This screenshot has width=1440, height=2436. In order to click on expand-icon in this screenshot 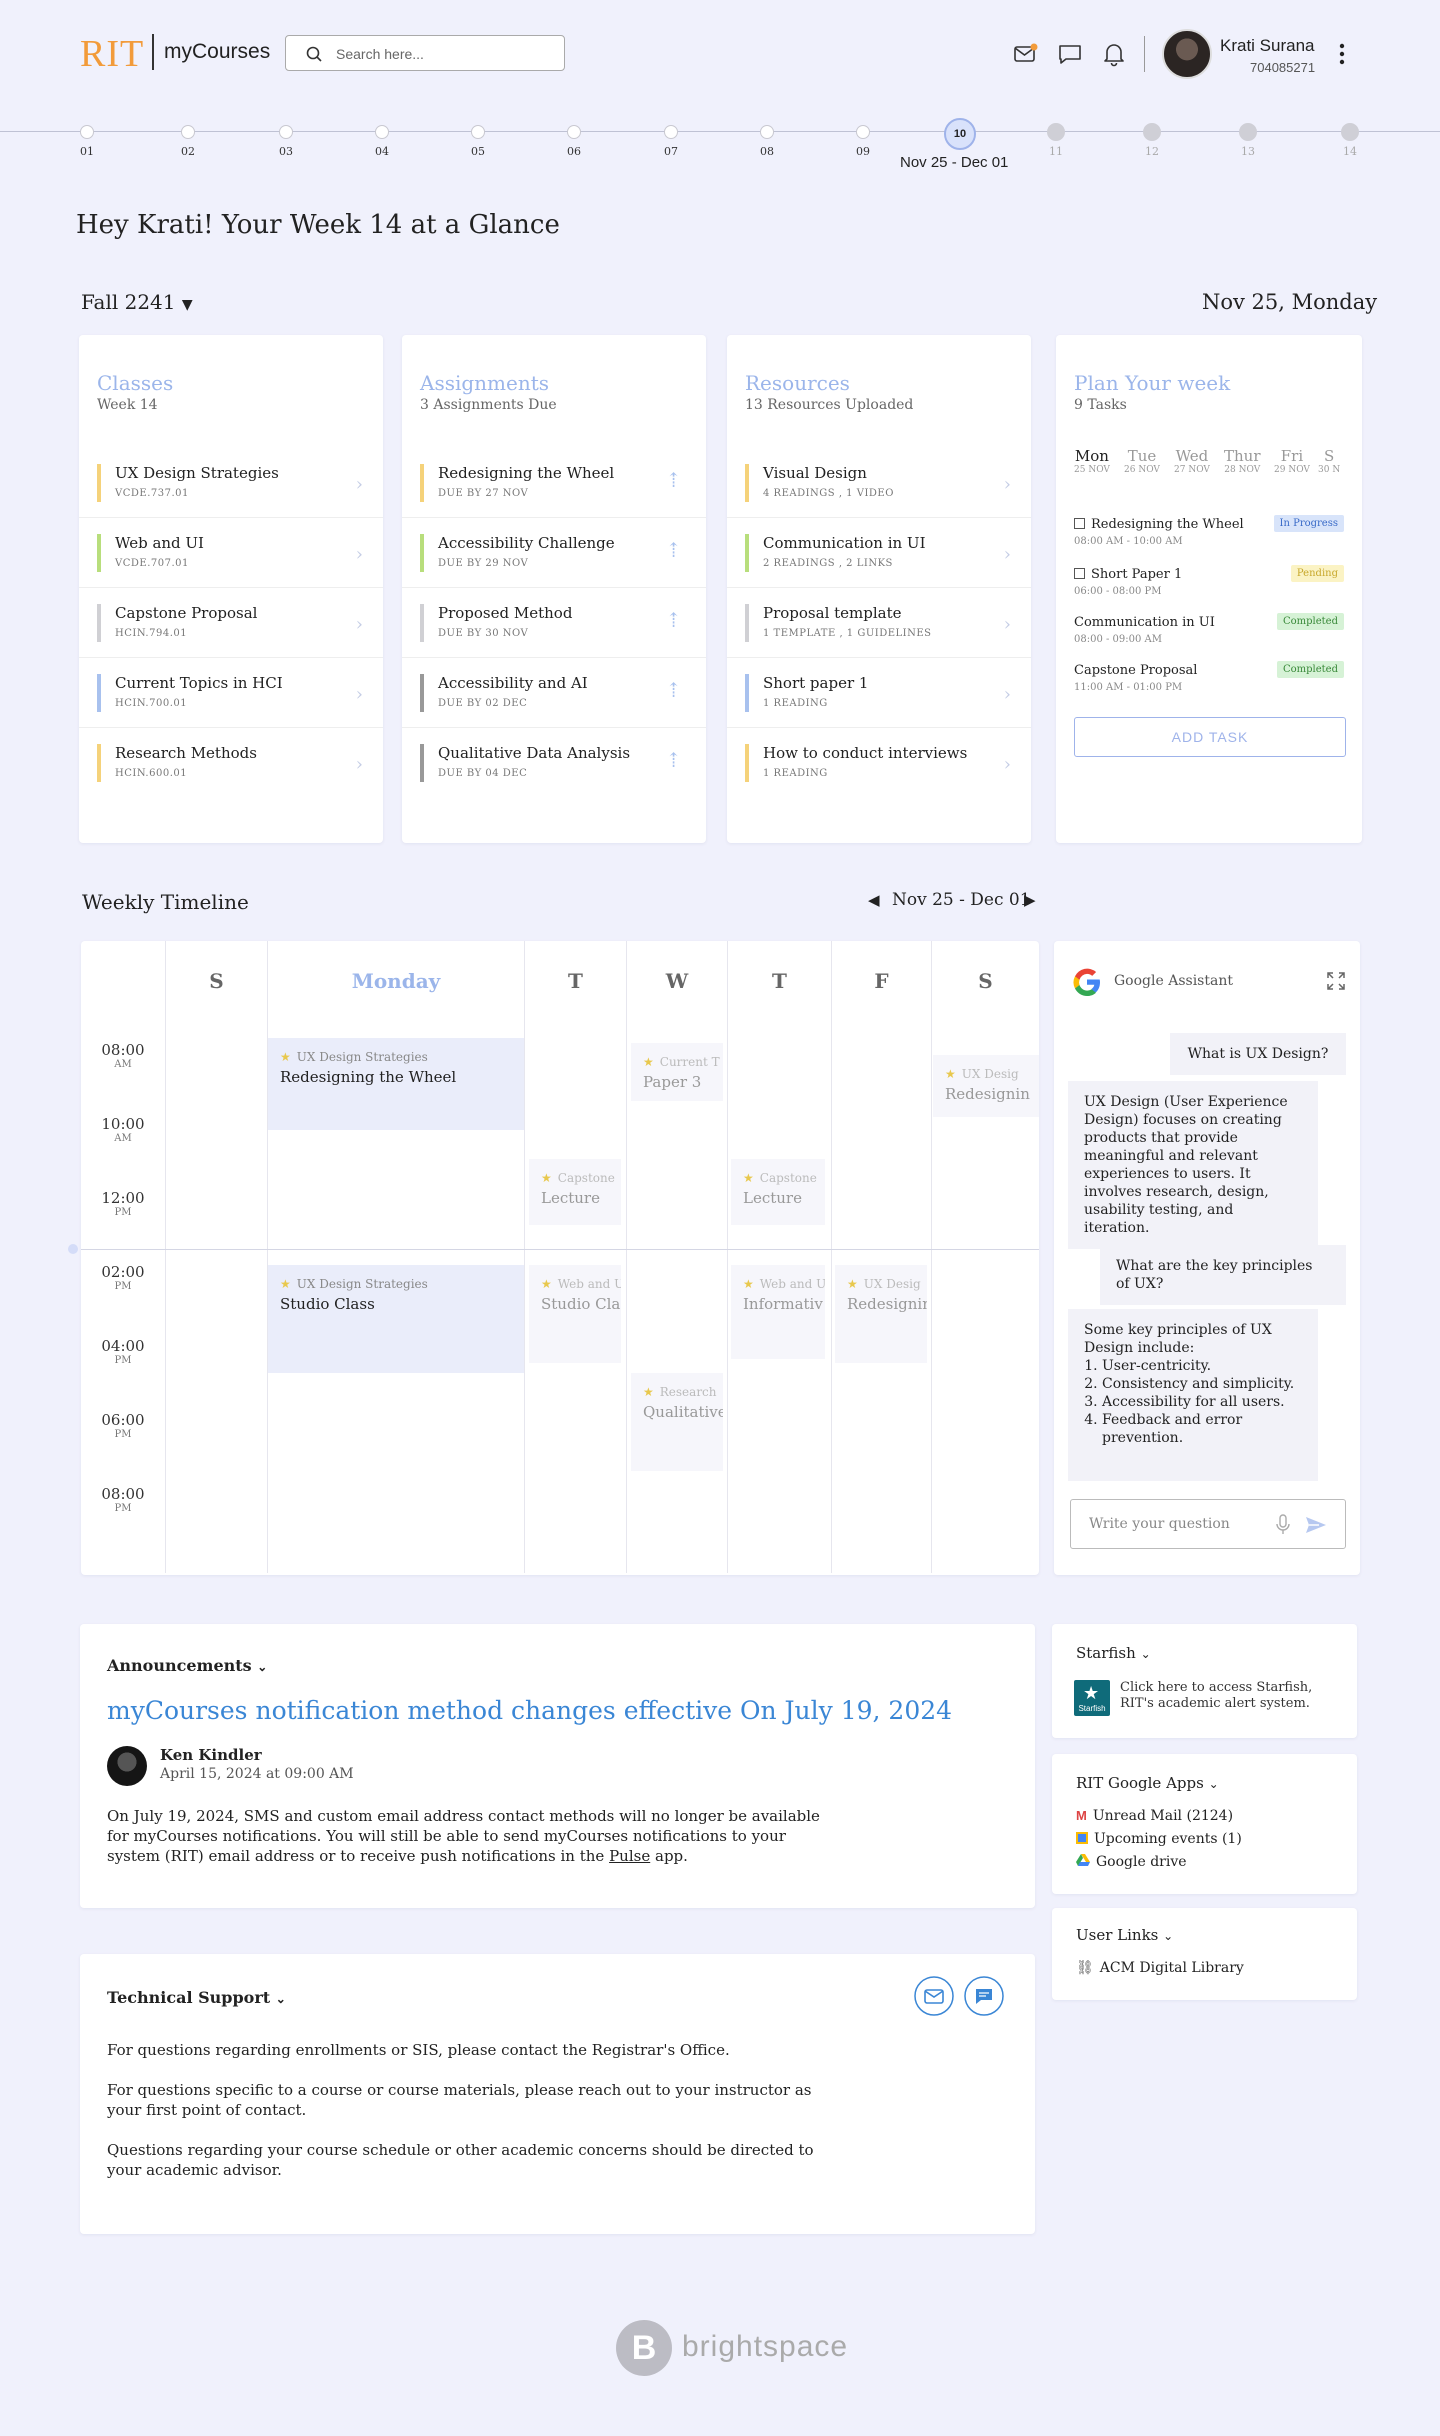, I will do `click(1336, 981)`.